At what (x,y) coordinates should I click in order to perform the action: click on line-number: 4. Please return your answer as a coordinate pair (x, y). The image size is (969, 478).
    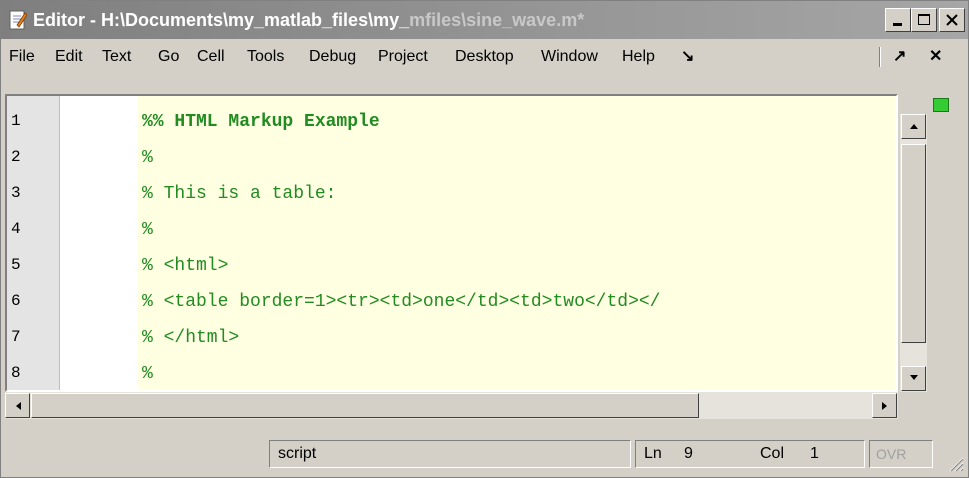
    Looking at the image, I should click on (16, 229).